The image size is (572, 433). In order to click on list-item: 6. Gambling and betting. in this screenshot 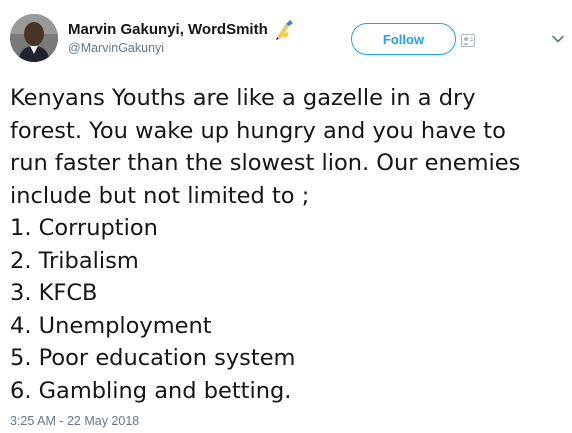, I will do `click(151, 390)`.